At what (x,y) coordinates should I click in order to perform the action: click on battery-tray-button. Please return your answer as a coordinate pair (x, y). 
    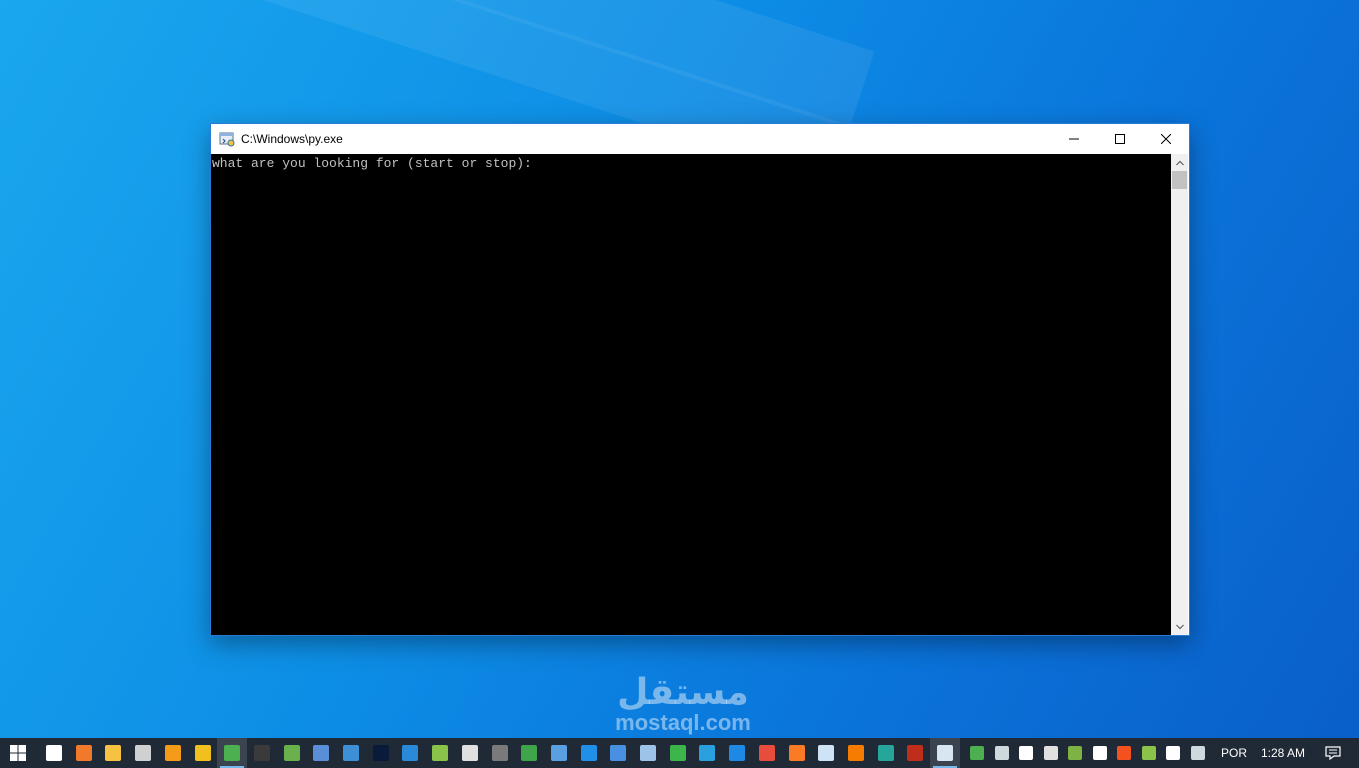
    Looking at the image, I should click on (1100, 753).